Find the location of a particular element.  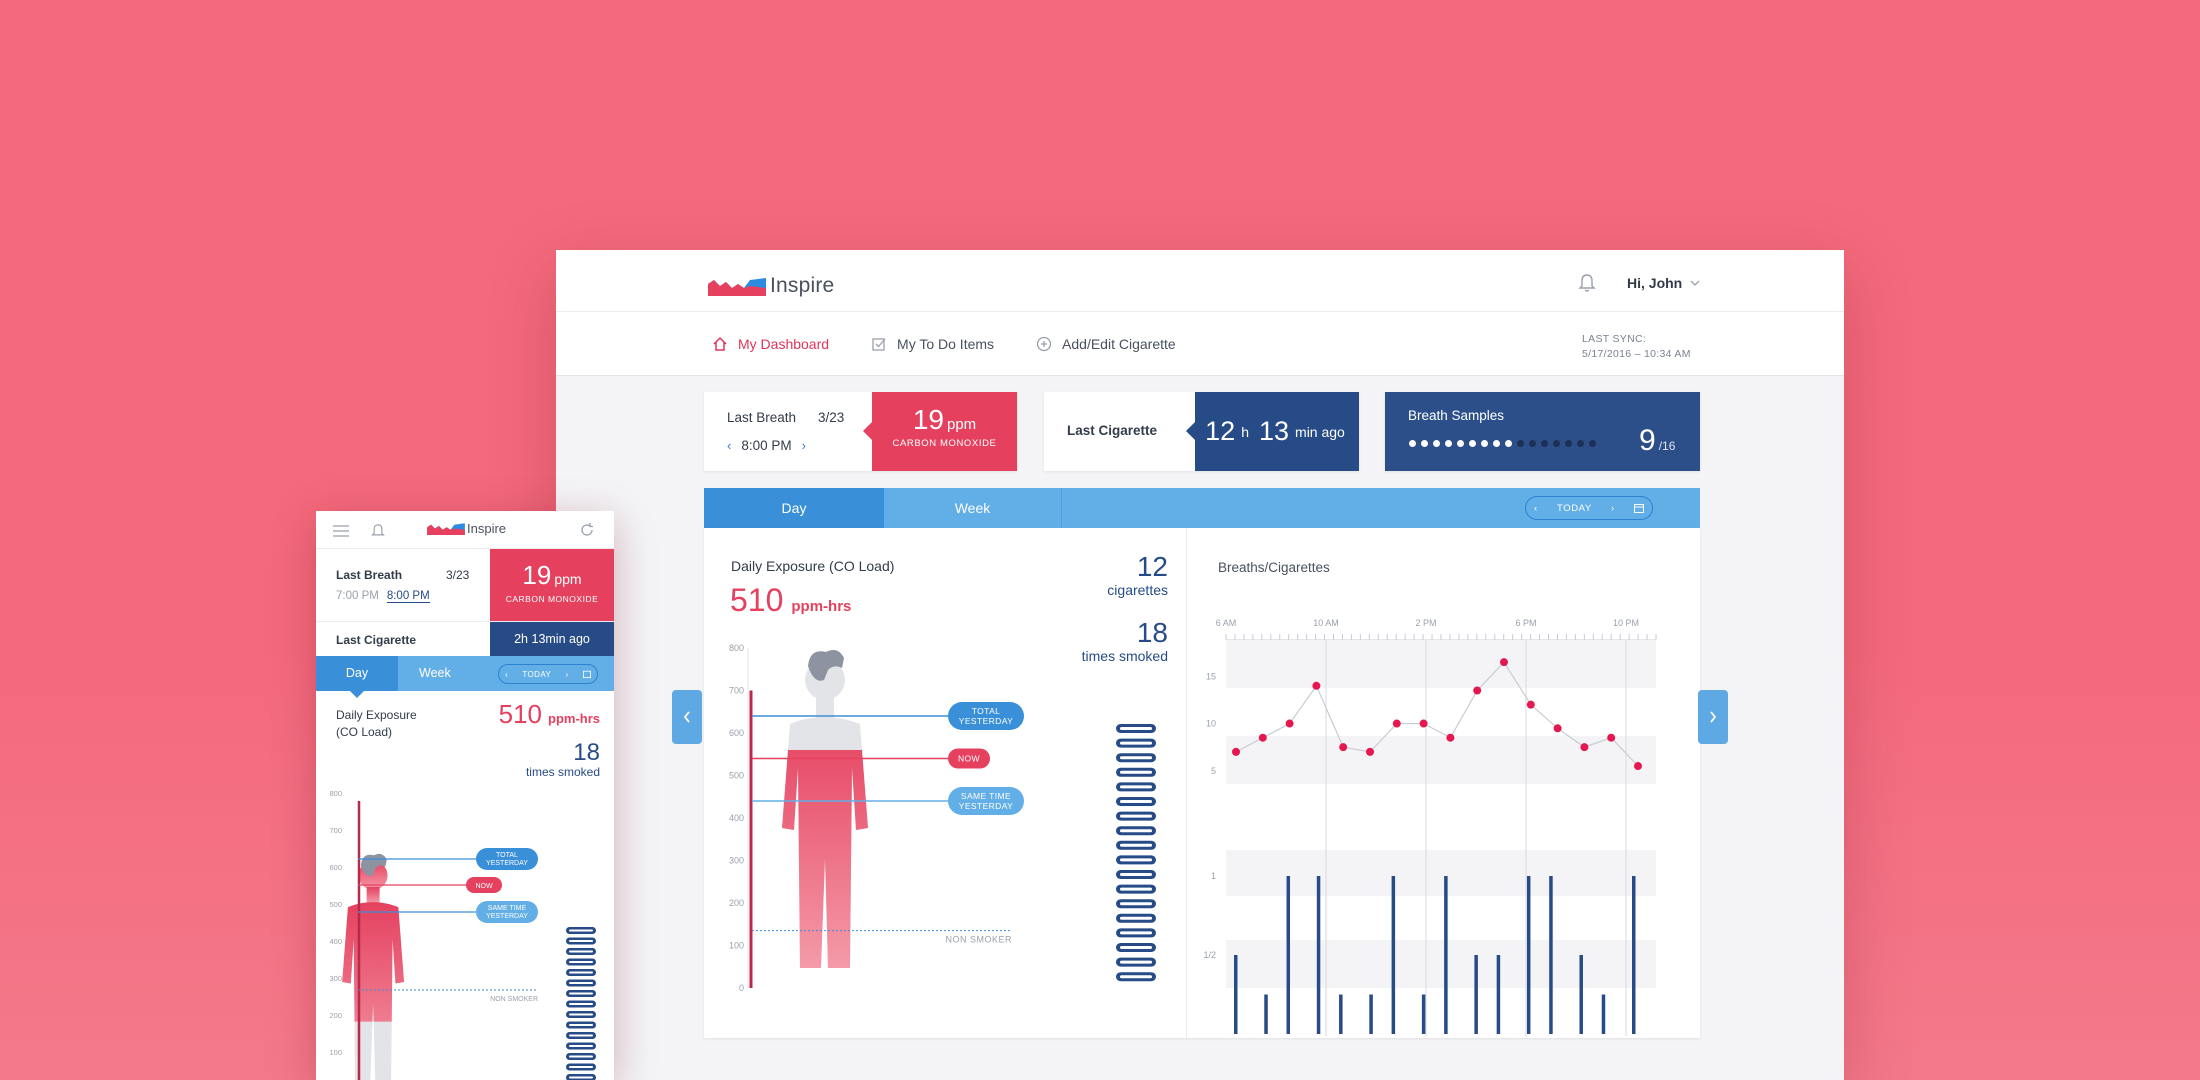

scale-tick: 100 is located at coordinates (736, 946).